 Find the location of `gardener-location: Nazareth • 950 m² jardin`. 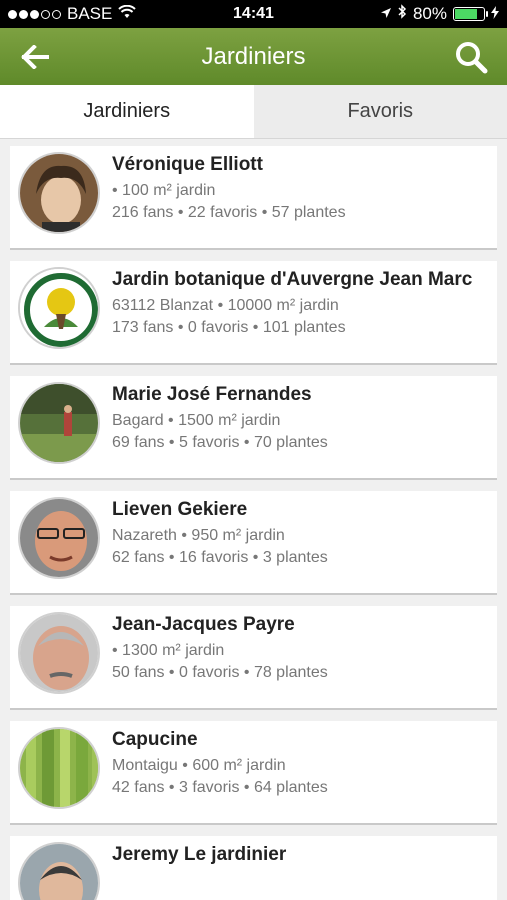

gardener-location: Nazareth • 950 m² jardin is located at coordinates (198, 535).